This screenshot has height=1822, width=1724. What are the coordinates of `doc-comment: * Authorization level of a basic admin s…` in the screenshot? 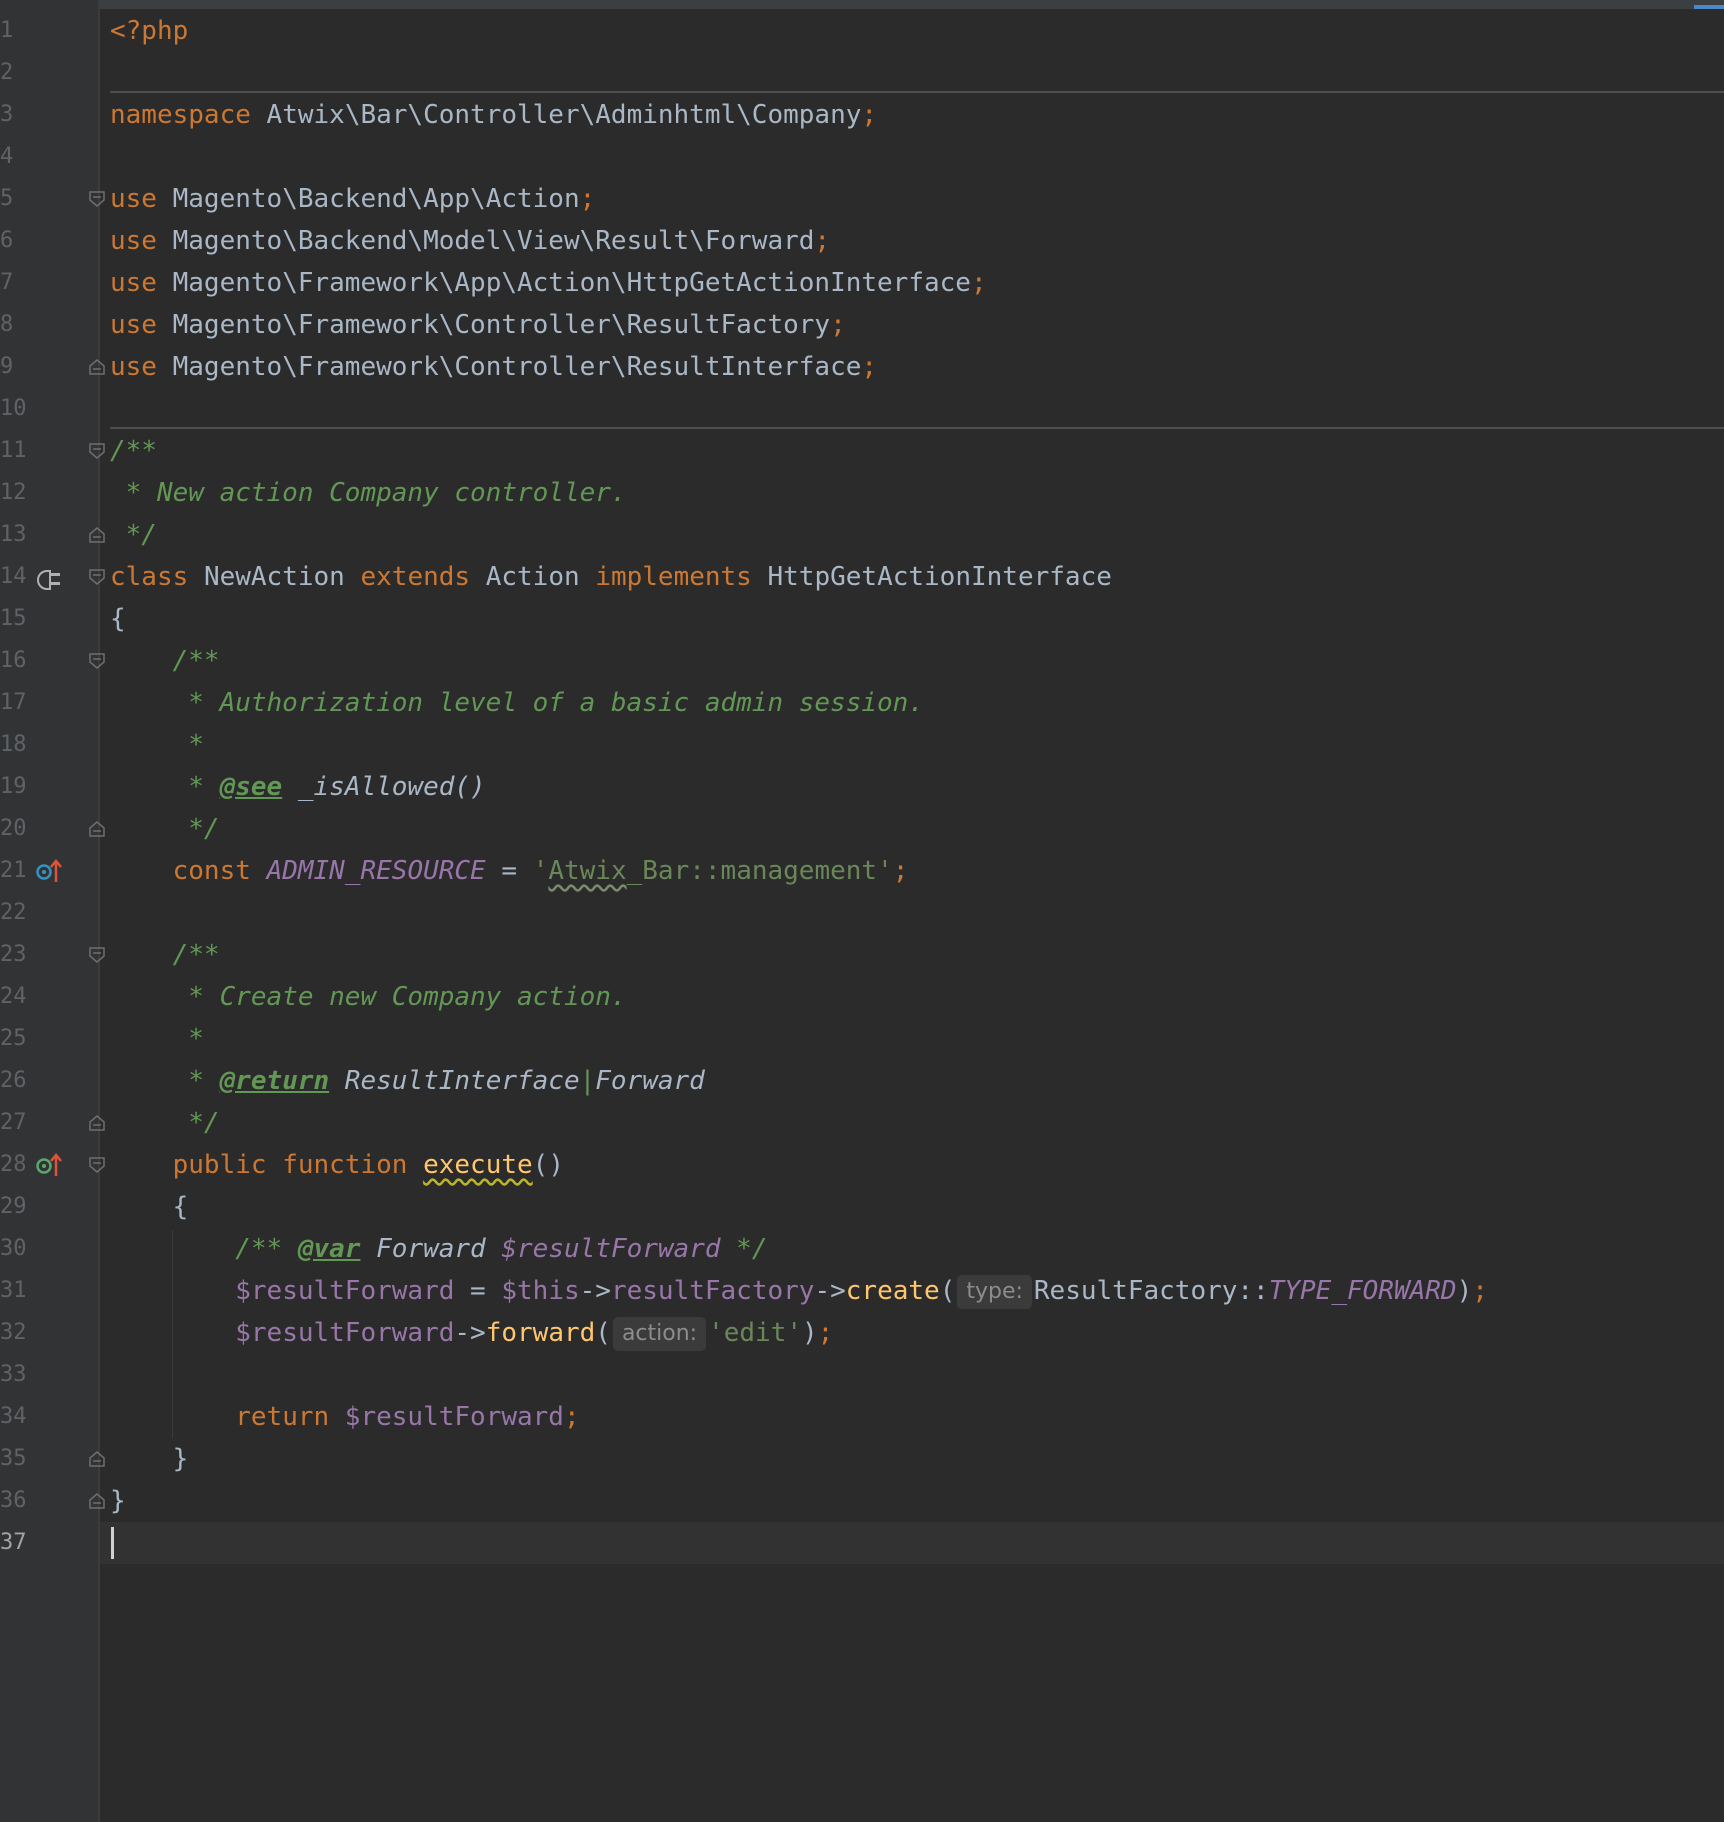 It's located at (517, 703).